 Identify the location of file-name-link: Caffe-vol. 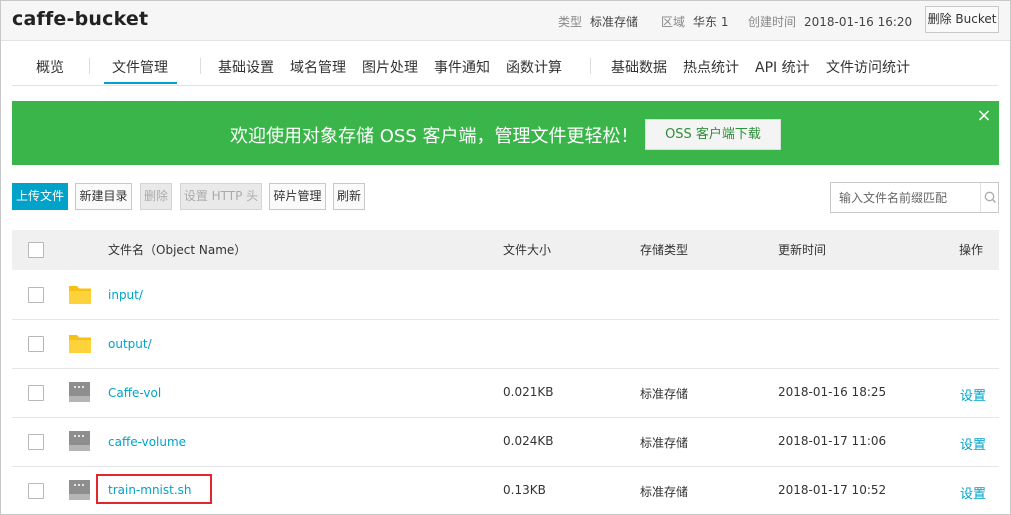
(134, 393).